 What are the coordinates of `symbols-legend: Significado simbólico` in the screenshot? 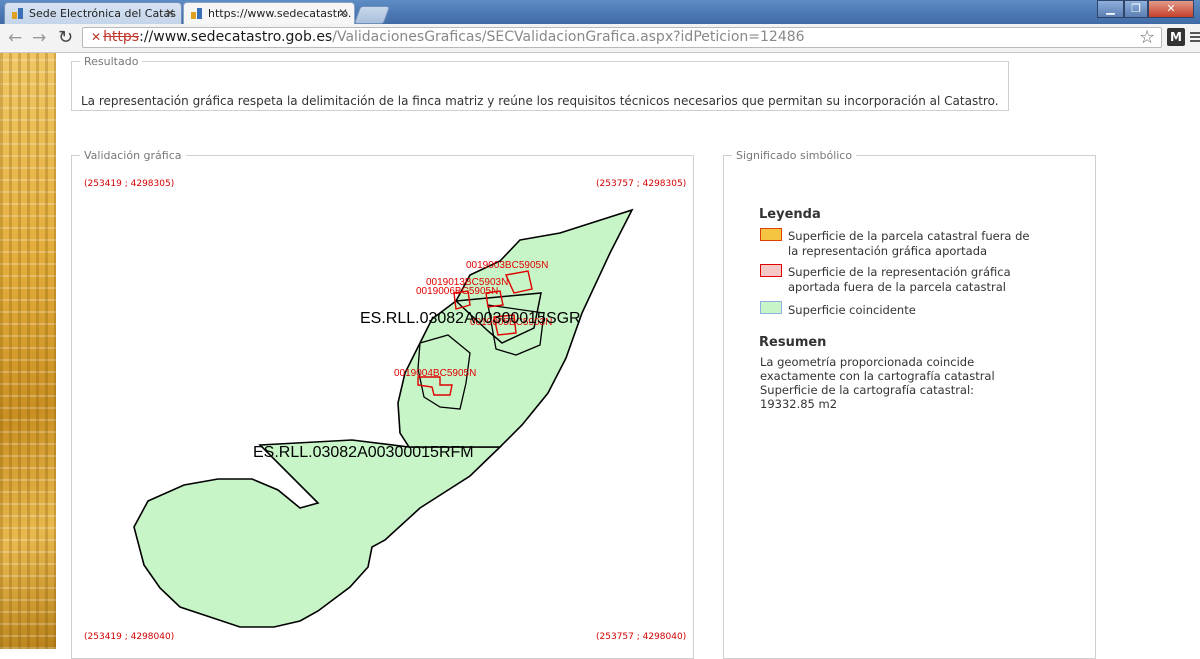 It's located at (794, 155).